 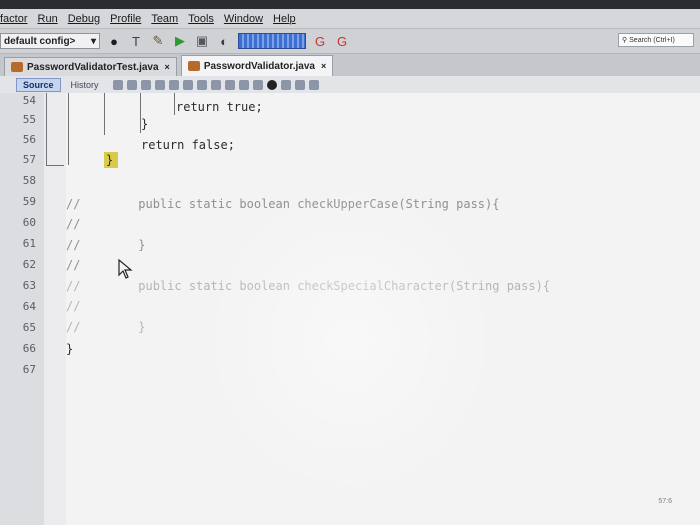 What do you see at coordinates (117, 84) in the screenshot?
I see `back-icon` at bounding box center [117, 84].